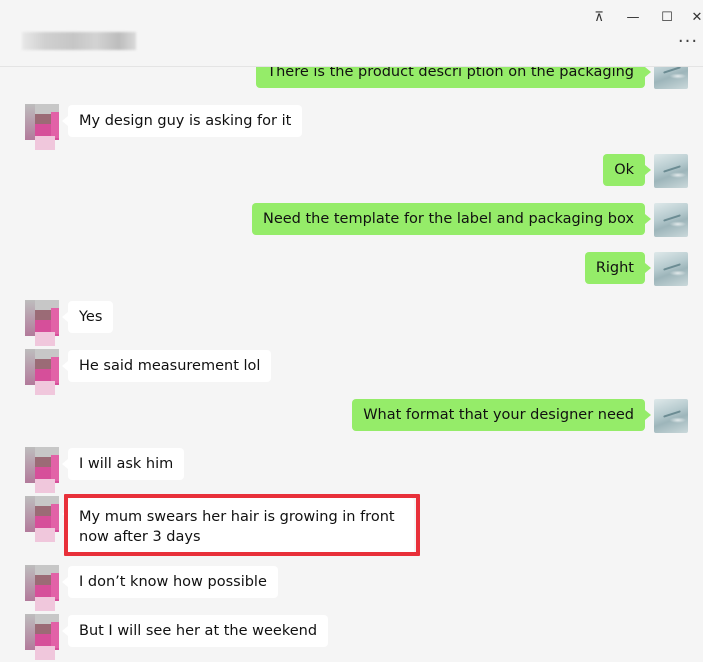 This screenshot has width=703, height=662. Describe the element at coordinates (87, 317) in the screenshot. I see `message-bubble-incoming: Yes` at that location.